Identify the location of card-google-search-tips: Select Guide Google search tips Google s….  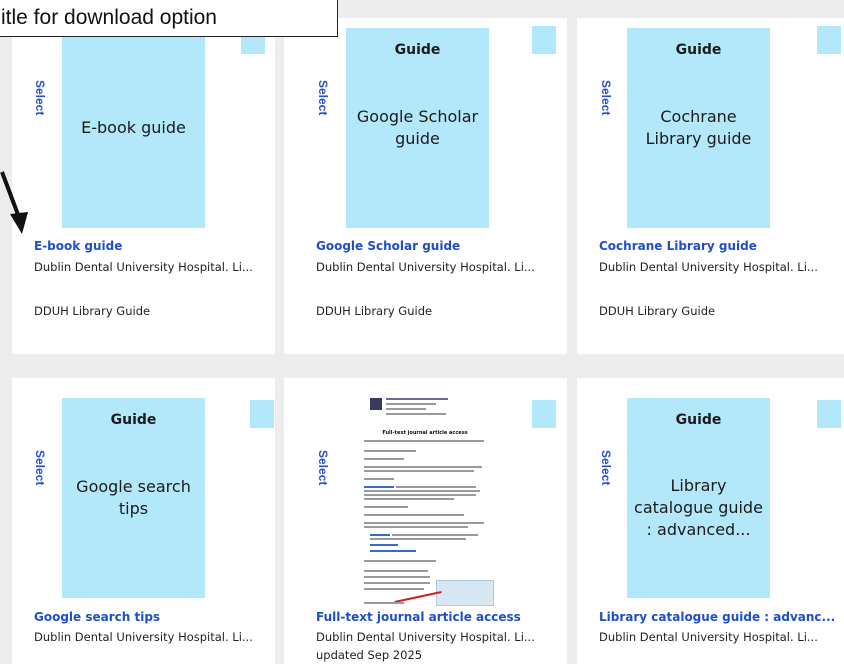
(143, 521).